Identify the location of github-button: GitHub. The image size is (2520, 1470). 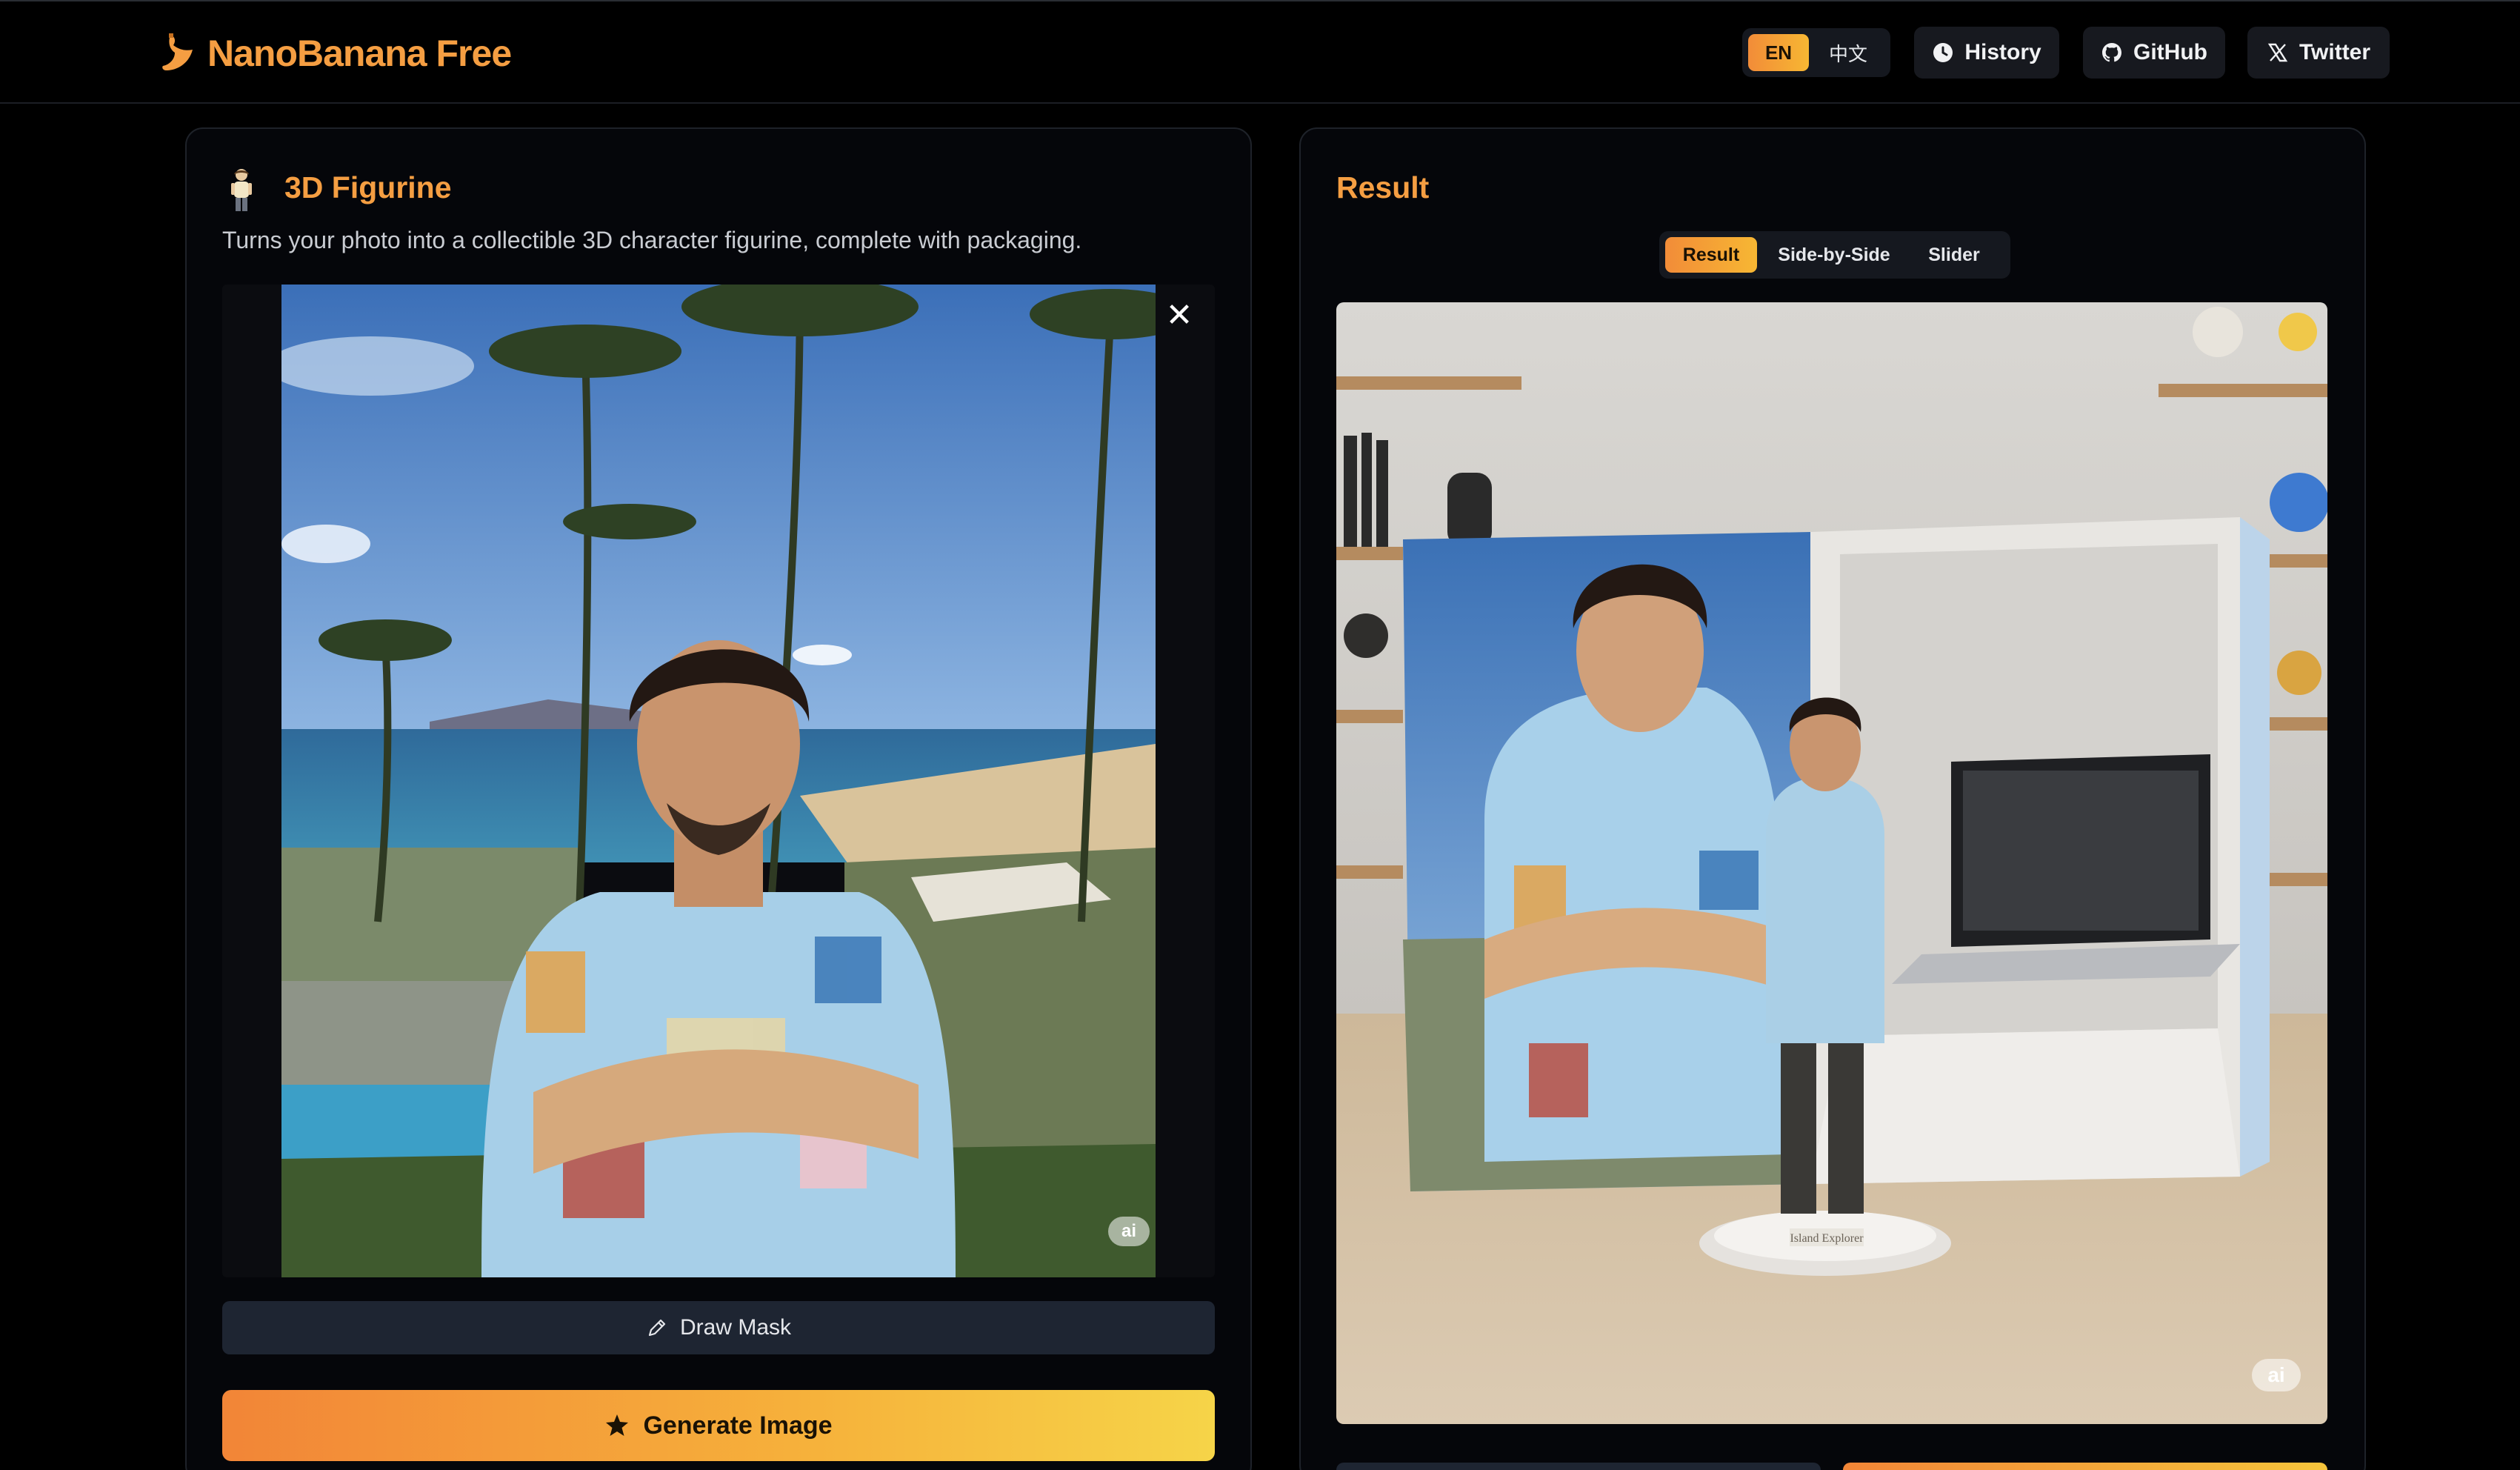
(2154, 53).